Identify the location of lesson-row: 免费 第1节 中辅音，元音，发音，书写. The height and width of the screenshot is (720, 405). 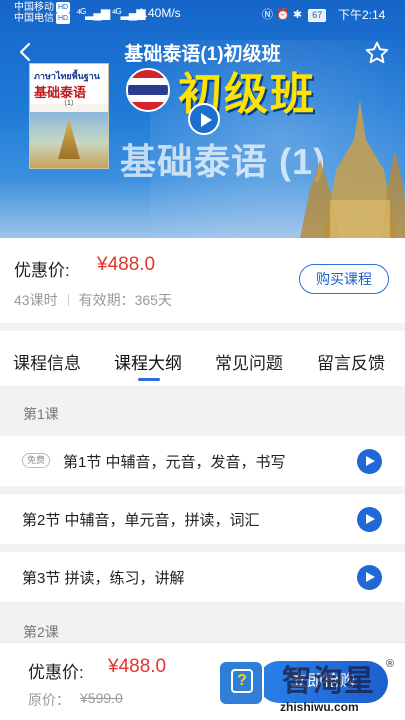
(202, 461).